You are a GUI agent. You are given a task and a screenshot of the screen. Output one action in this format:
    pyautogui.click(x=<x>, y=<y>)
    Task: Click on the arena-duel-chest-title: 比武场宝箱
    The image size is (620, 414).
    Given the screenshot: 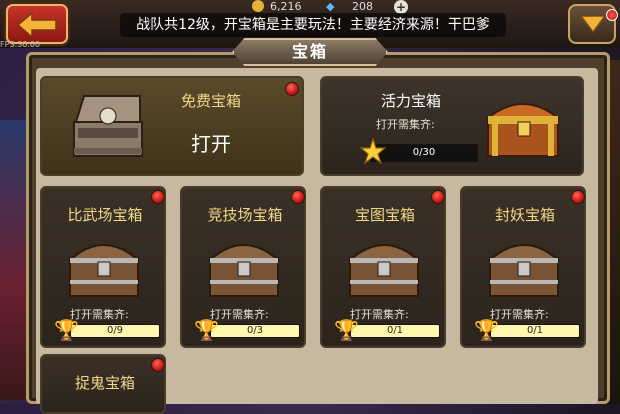 What is the action you would take?
    pyautogui.click(x=105, y=215)
    